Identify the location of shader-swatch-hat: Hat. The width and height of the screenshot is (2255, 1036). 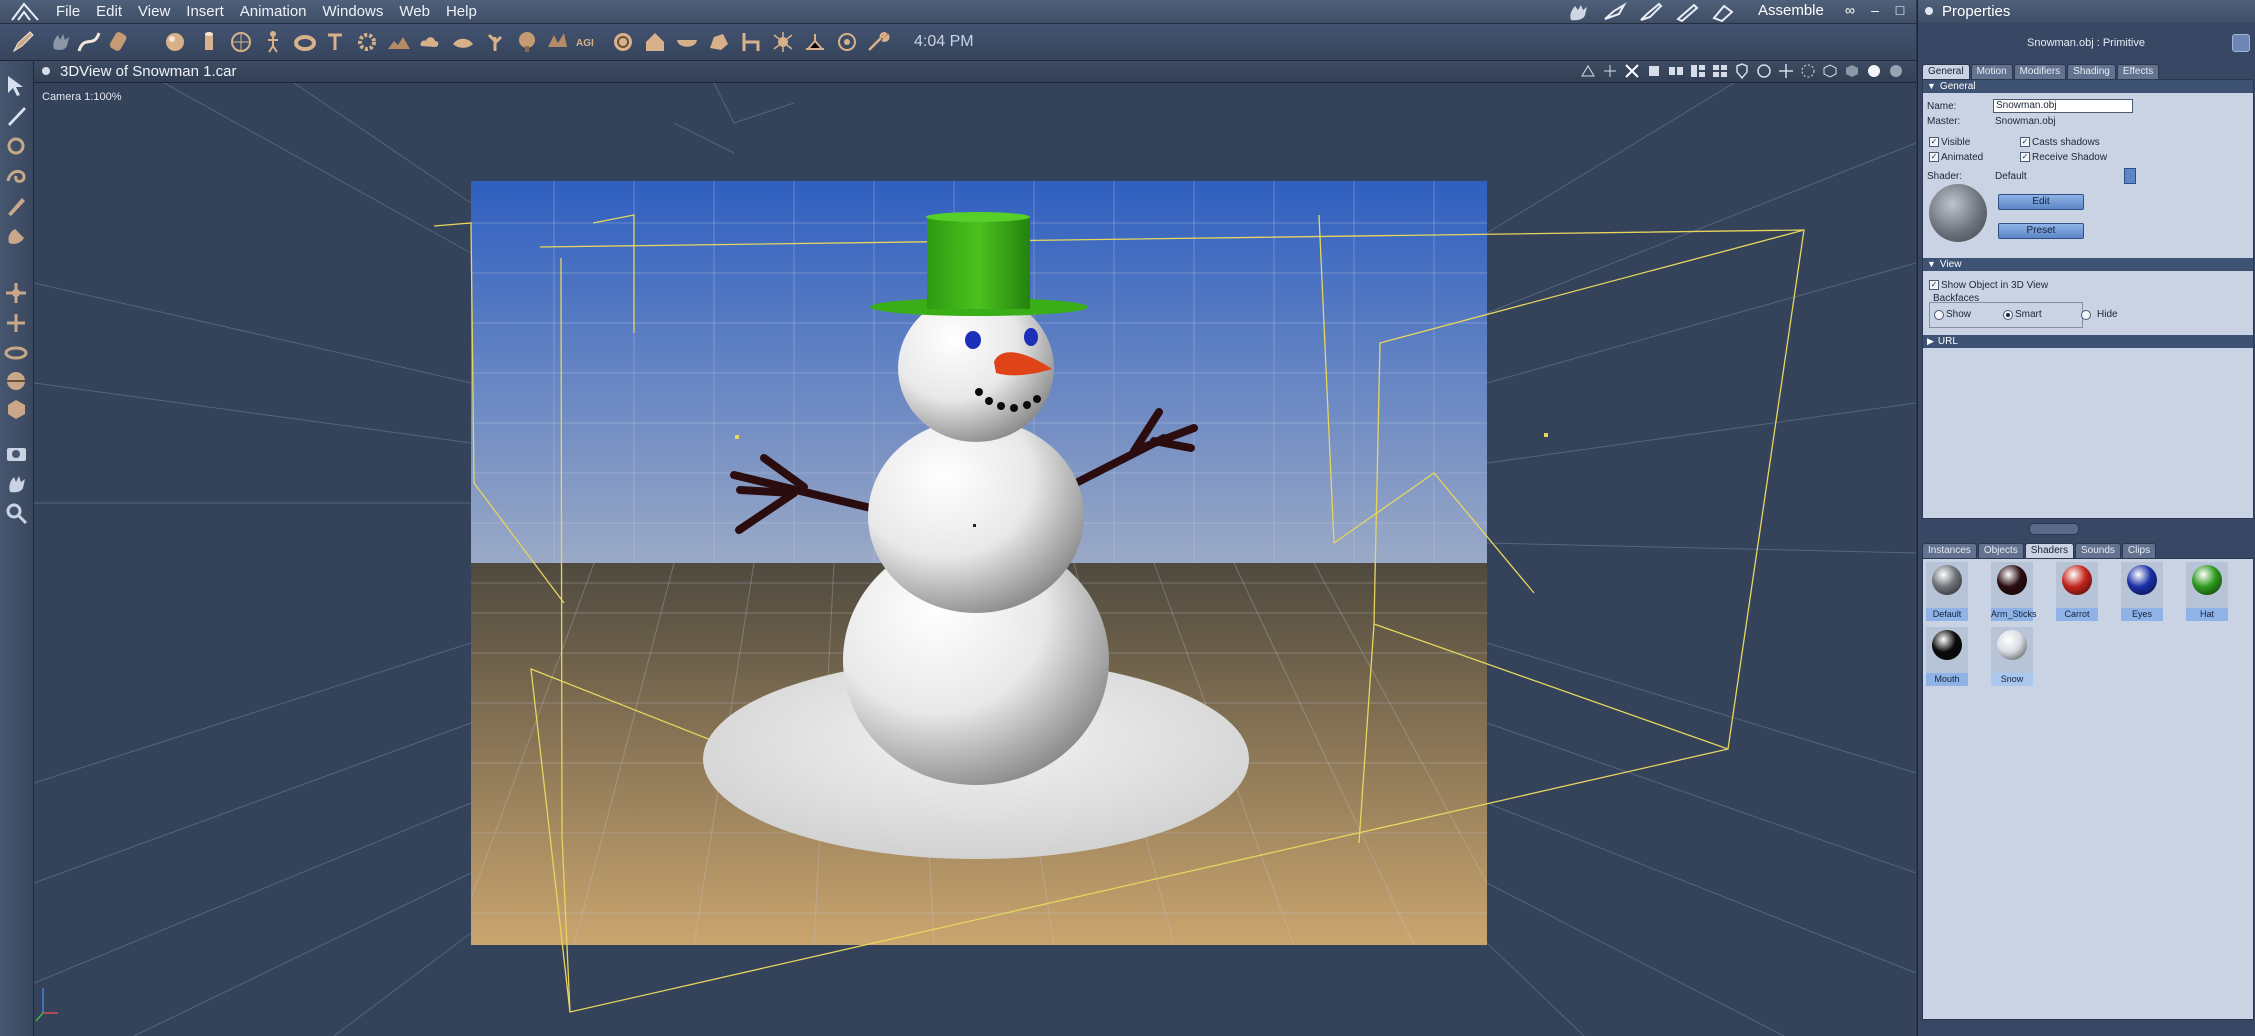
(2207, 592).